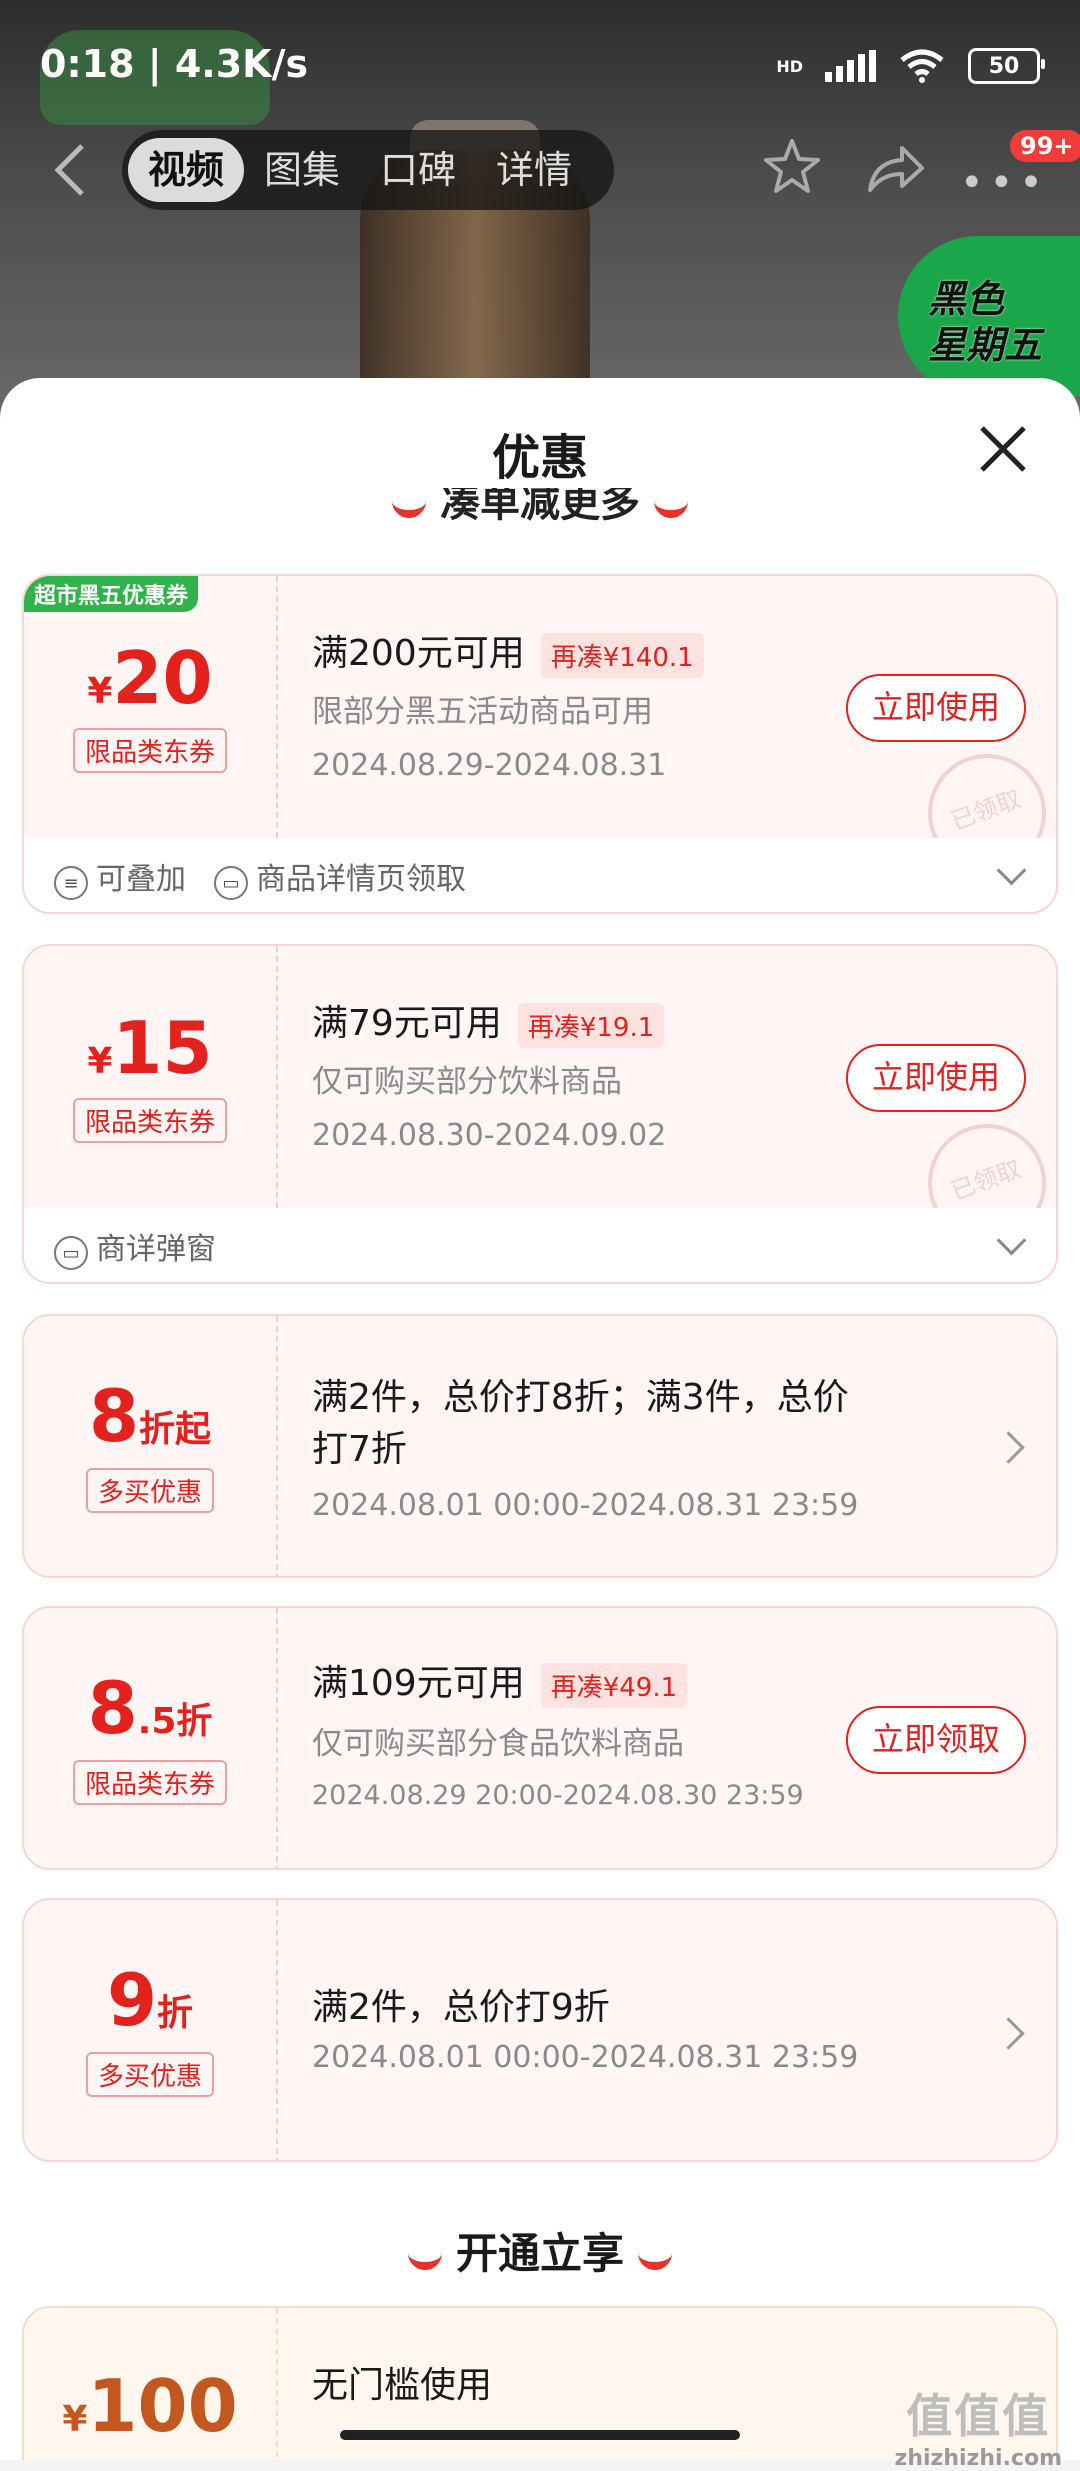 The width and height of the screenshot is (1080, 2471). I want to click on amount-value: 100, so click(162, 2406).